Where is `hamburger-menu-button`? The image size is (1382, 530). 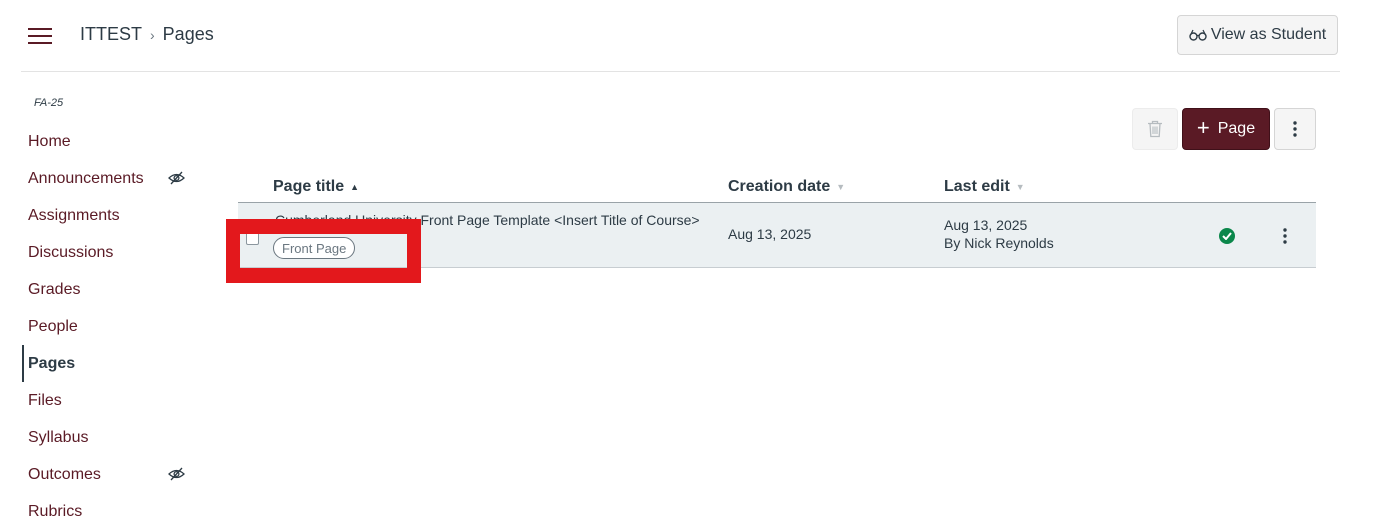 hamburger-menu-button is located at coordinates (40, 36).